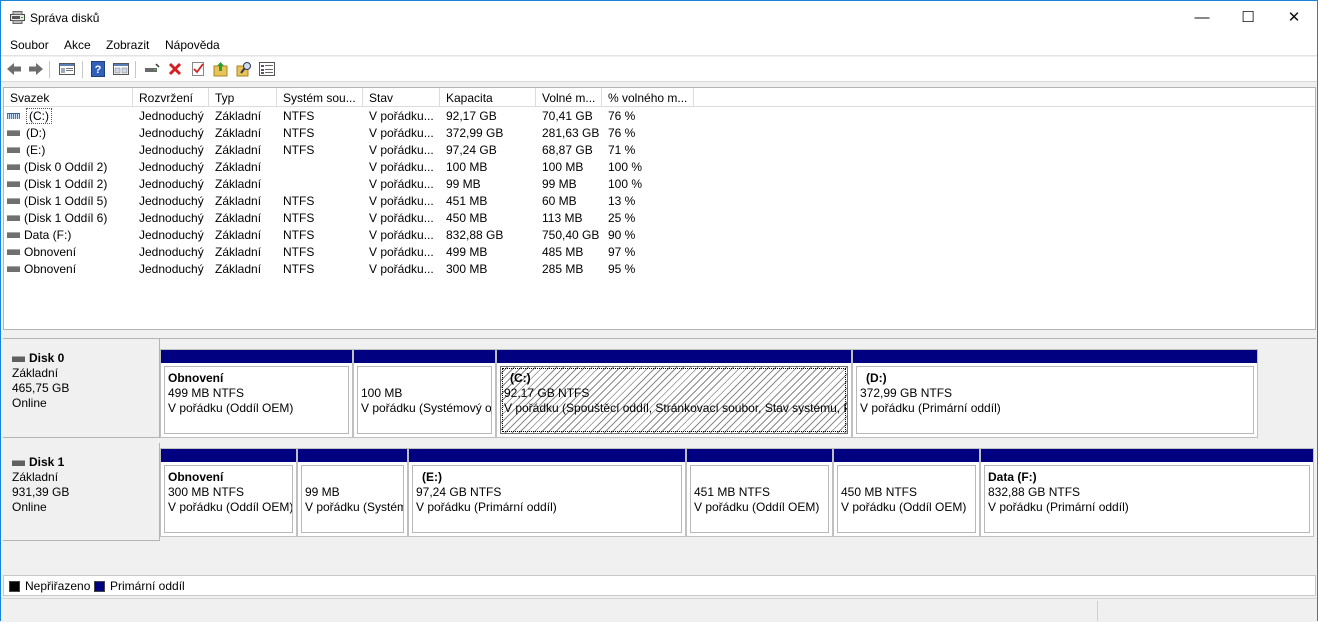  Describe the element at coordinates (625, 184) in the screenshot. I see `volume-percent-free: 100 %` at that location.